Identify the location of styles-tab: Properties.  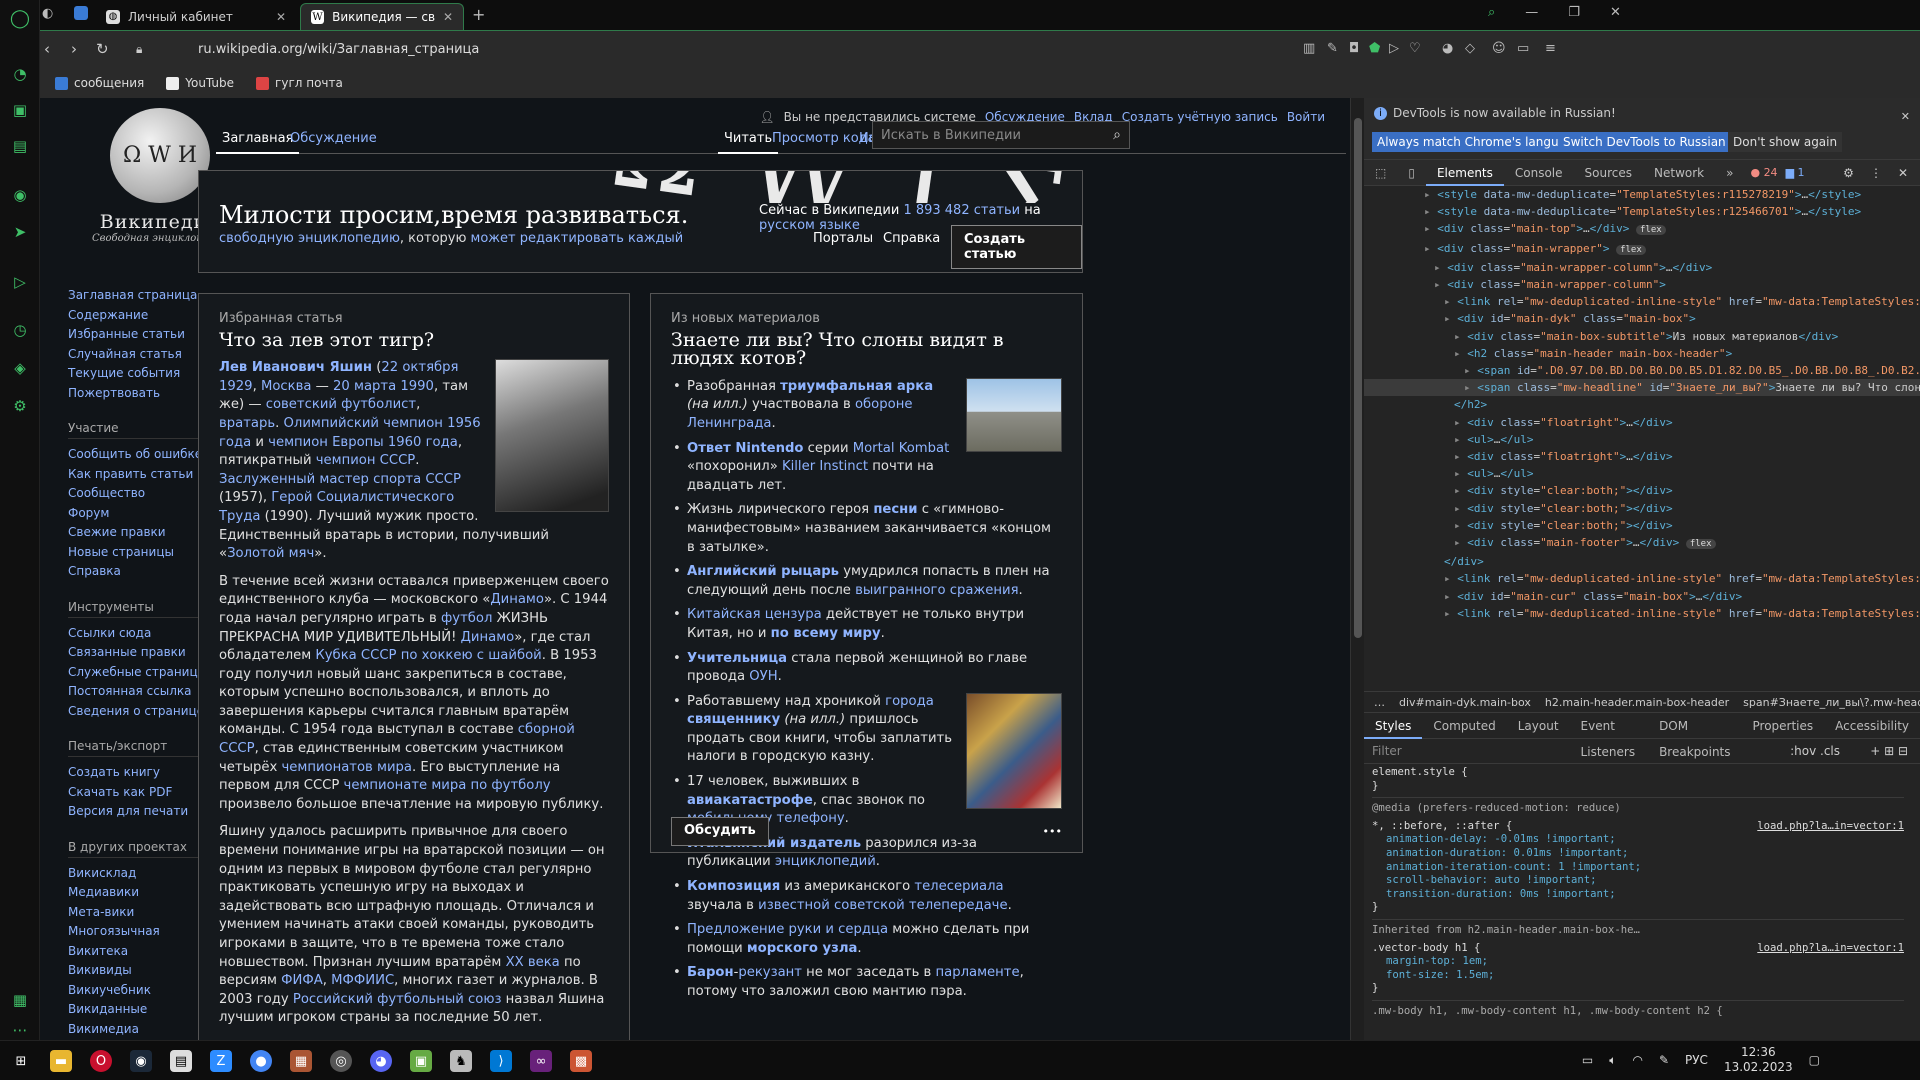
(1783, 726).